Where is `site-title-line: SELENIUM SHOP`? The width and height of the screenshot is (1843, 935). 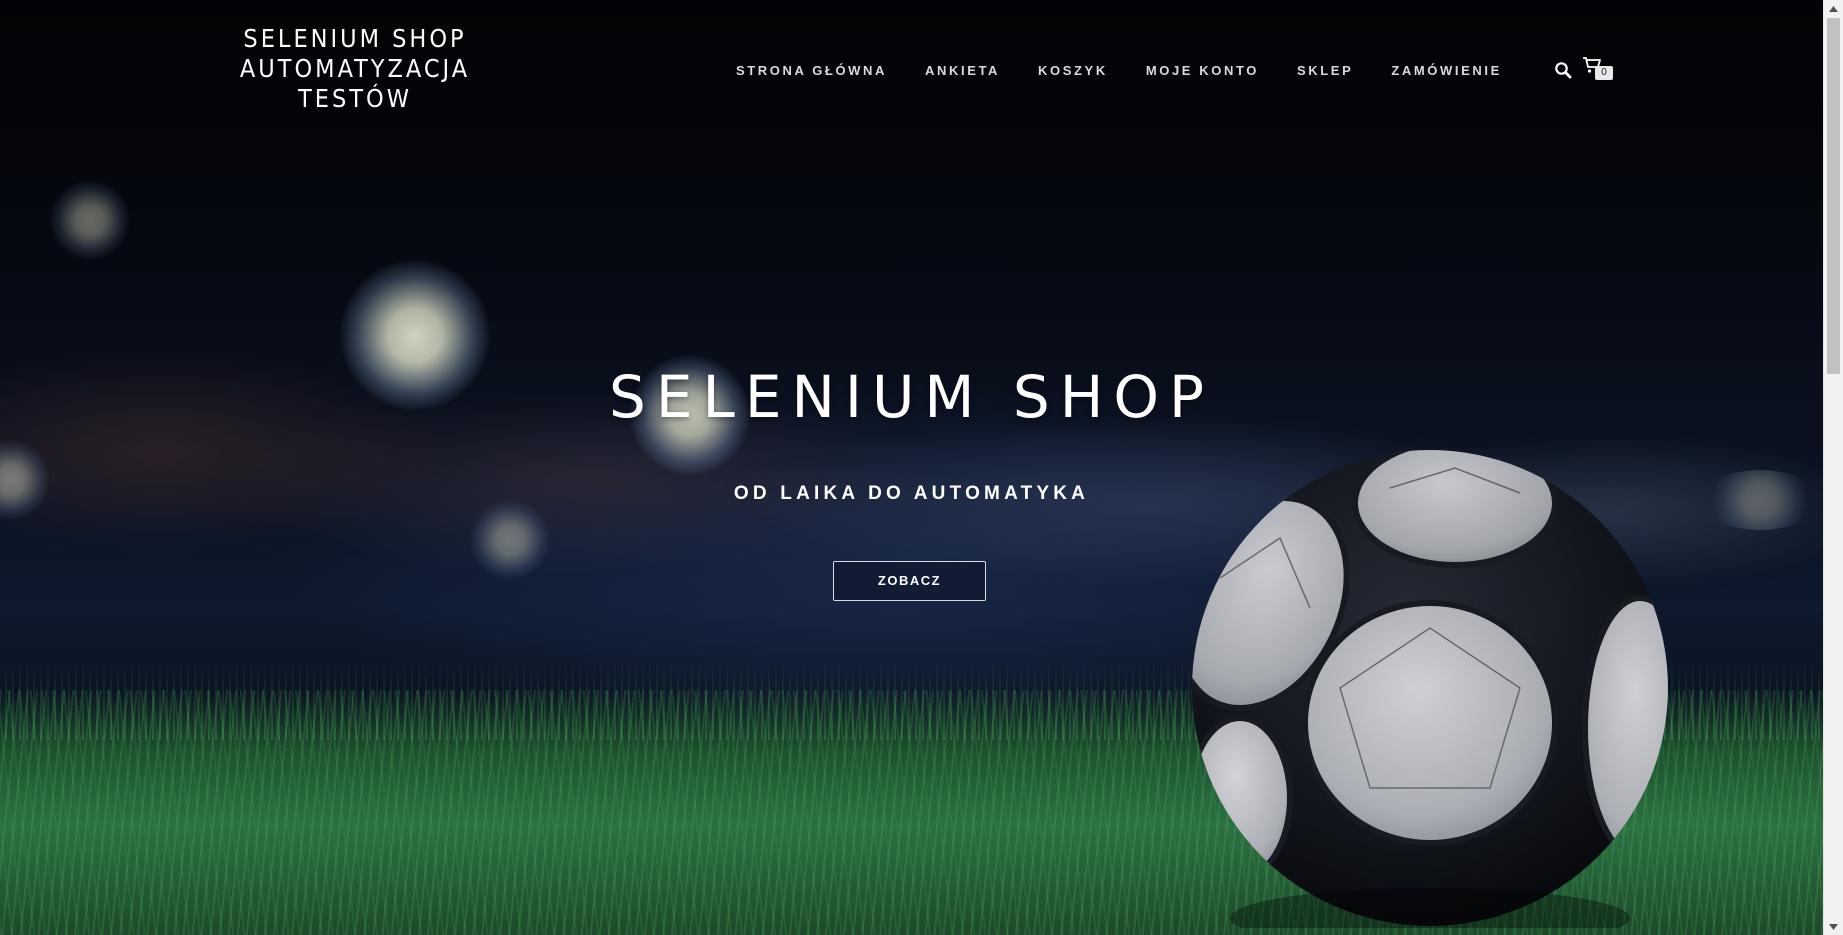 site-title-line: SELENIUM SHOP is located at coordinates (355, 38).